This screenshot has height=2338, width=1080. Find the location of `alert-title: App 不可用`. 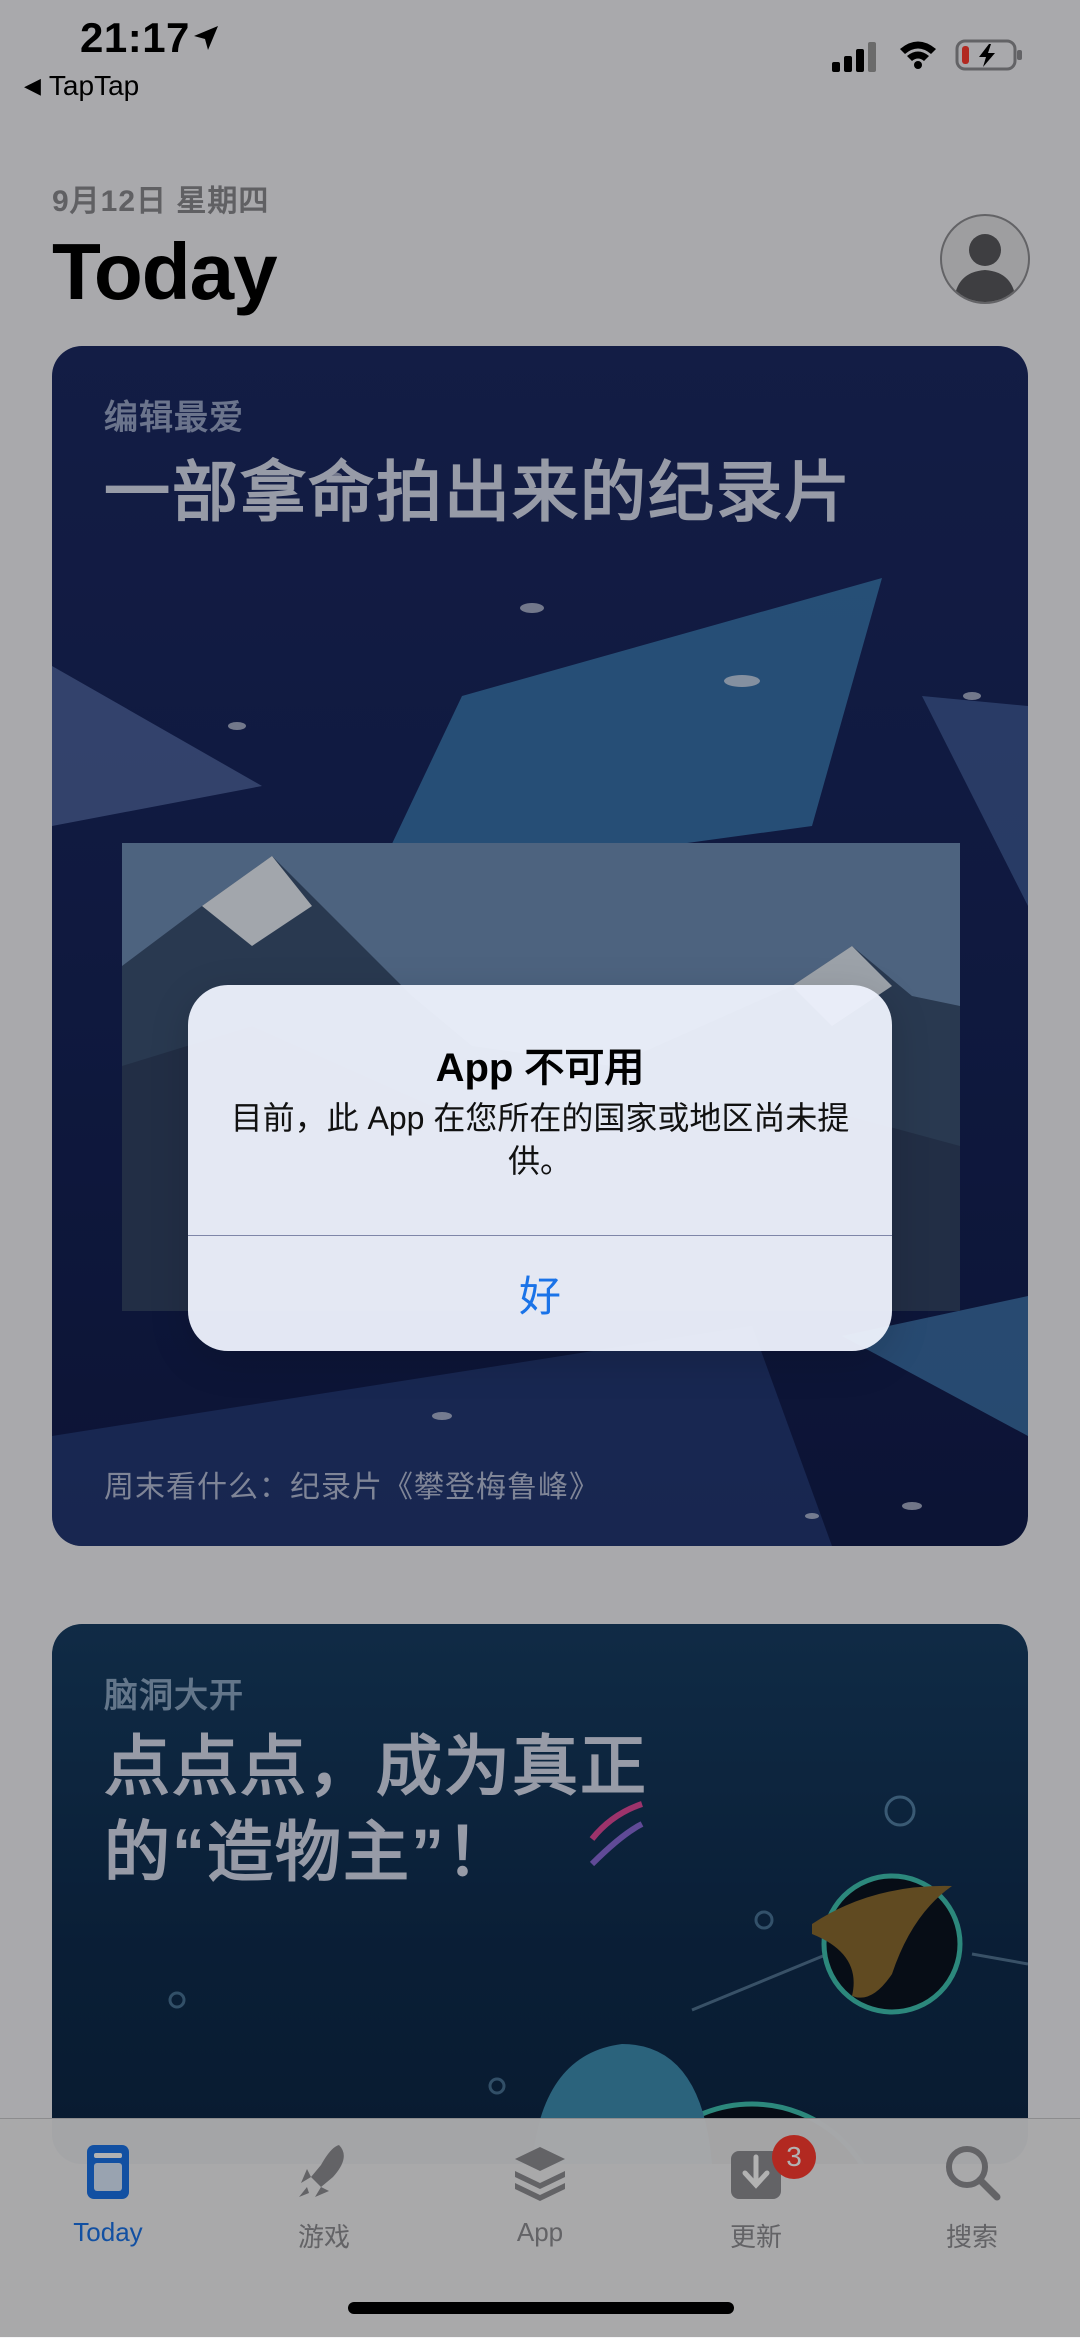

alert-title: App 不可用 is located at coordinates (540, 1068).